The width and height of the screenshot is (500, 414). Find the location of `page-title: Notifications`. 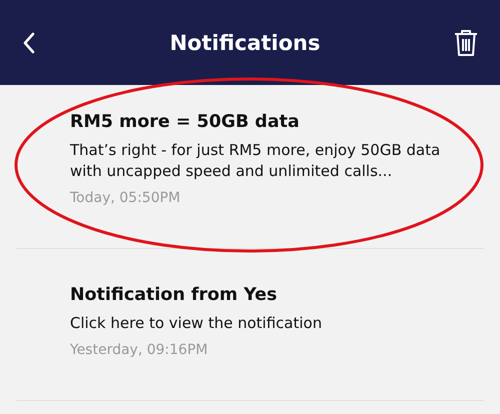

page-title: Notifications is located at coordinates (245, 42).